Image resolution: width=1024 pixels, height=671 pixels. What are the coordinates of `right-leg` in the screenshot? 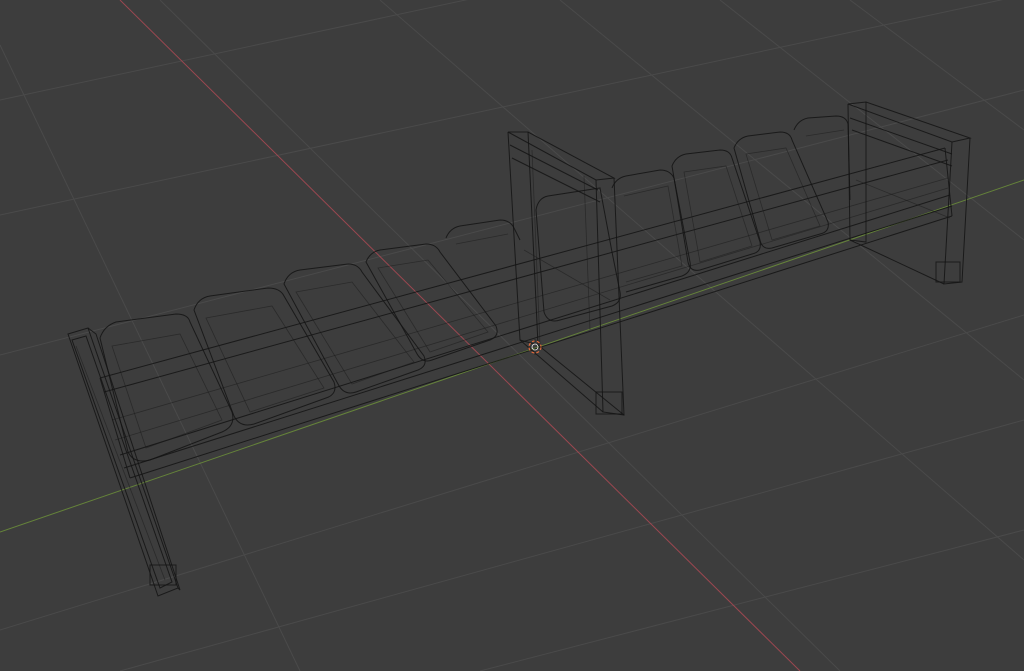 It's located at (909, 193).